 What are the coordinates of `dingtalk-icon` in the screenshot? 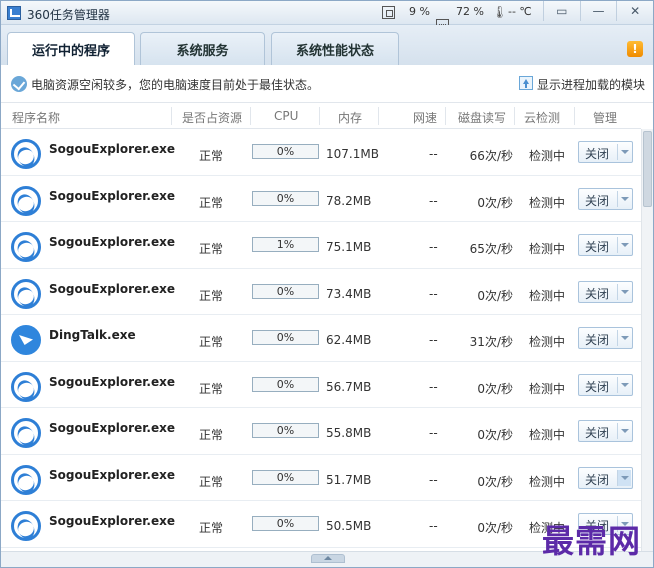 It's located at (26, 340).